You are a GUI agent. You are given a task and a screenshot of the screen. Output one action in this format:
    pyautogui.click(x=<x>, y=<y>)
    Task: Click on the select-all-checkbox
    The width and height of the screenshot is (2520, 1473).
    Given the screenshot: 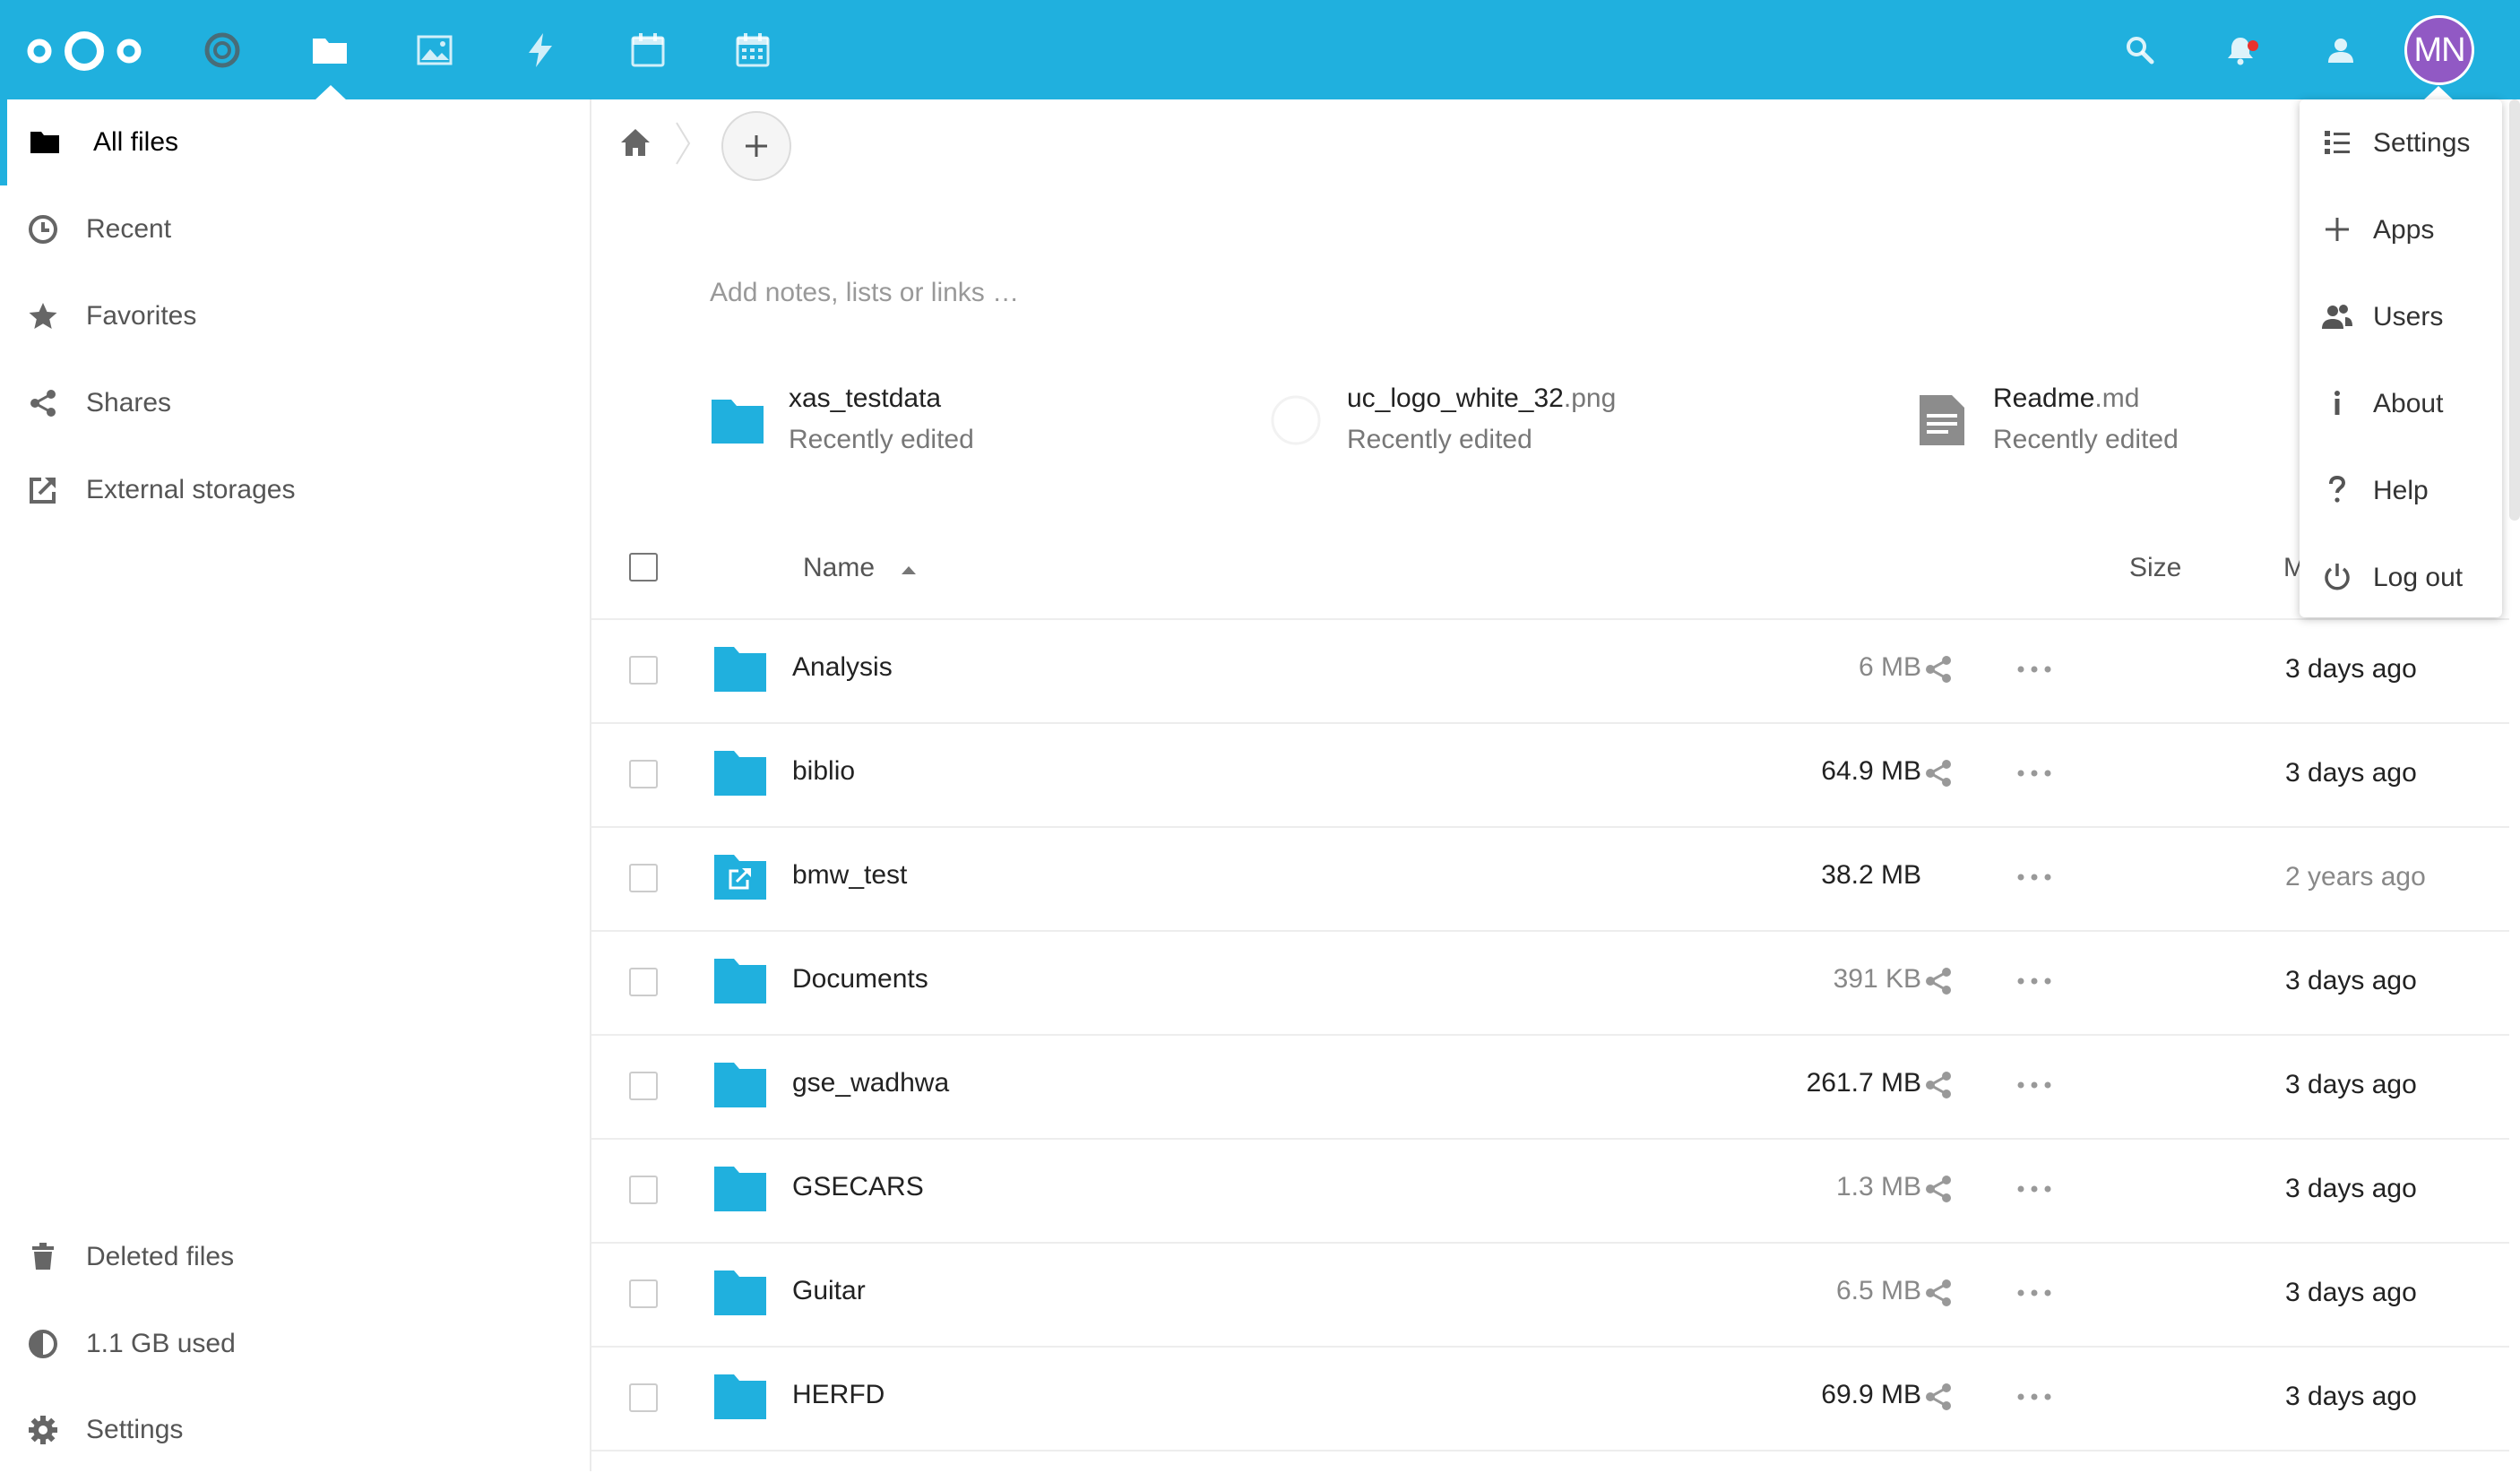 What is the action you would take?
    pyautogui.click(x=643, y=567)
    